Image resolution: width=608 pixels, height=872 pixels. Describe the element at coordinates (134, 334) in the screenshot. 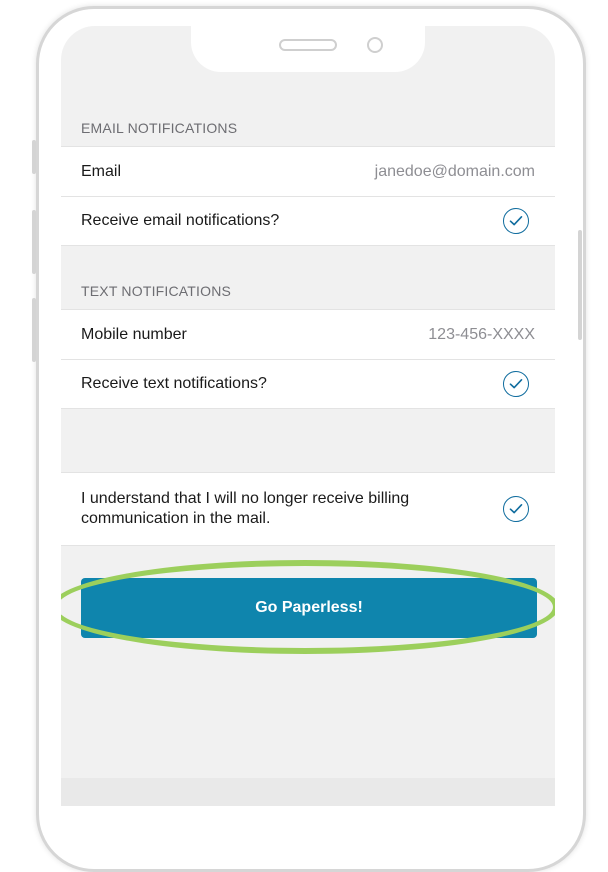

I see `mobile-number-label: Mobile number` at that location.